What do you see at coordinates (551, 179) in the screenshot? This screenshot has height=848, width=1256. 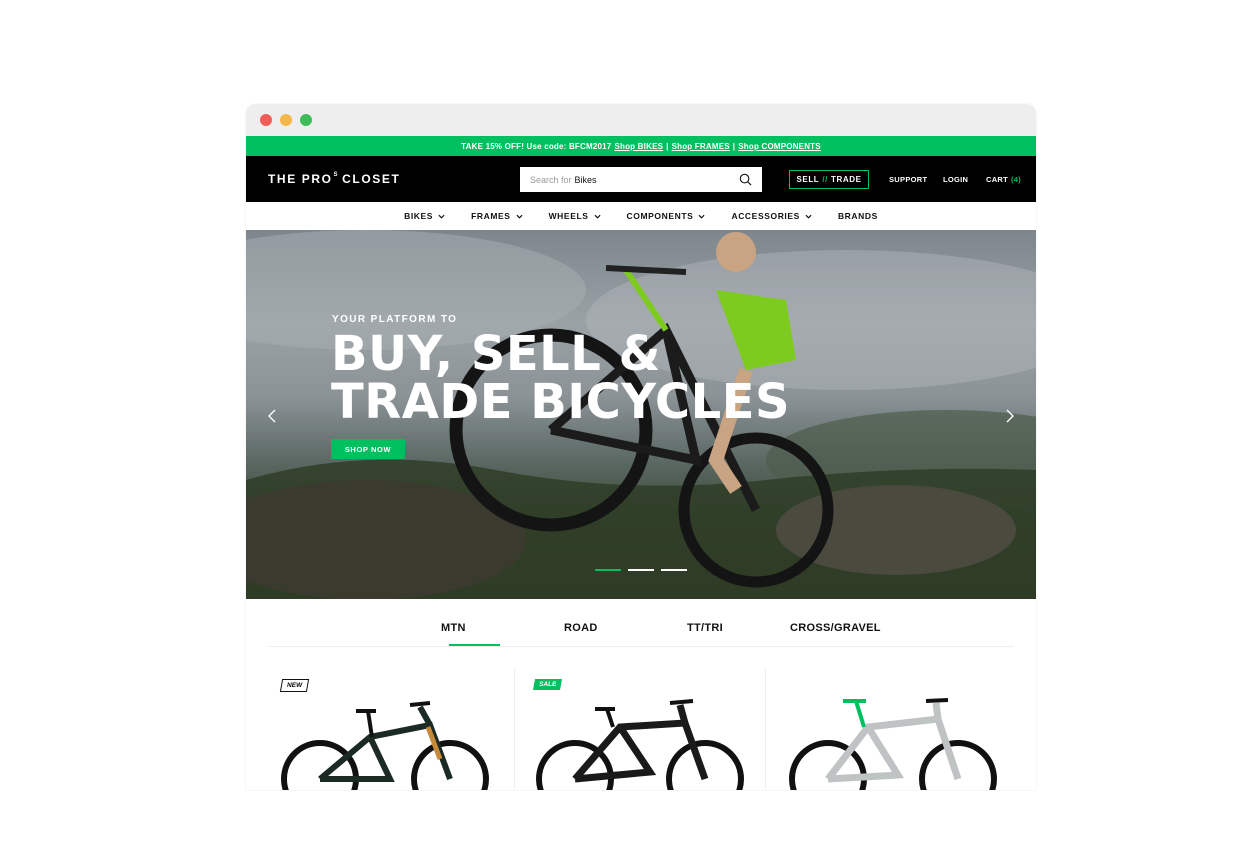 I see `search-placeholder: Search for` at bounding box center [551, 179].